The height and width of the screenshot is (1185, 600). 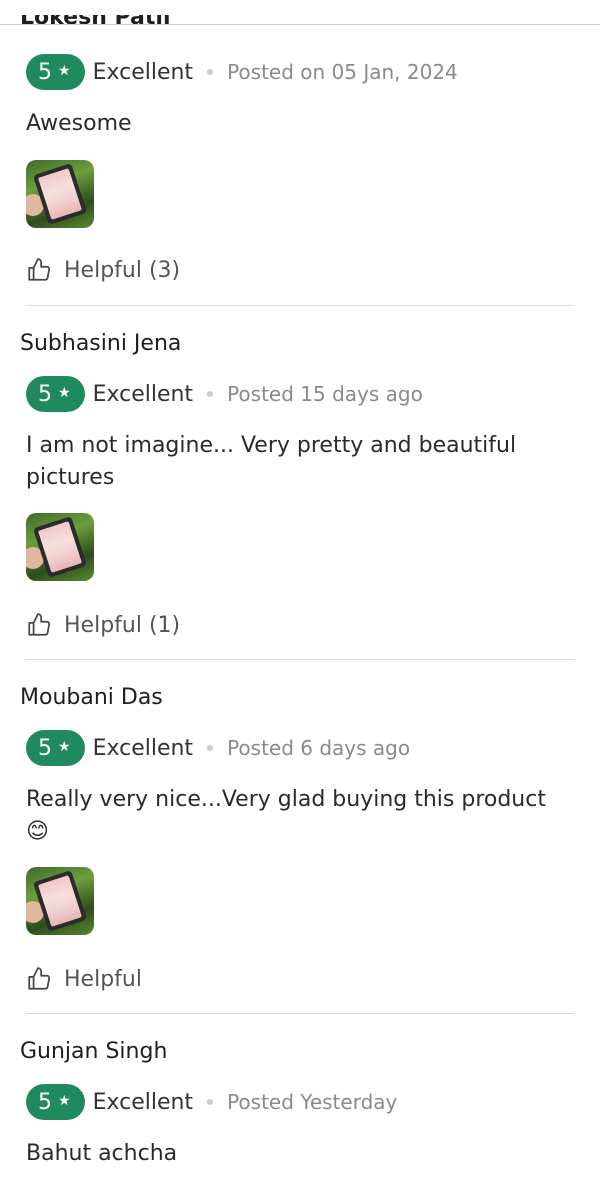 I want to click on reviewer-name: Moubani Das, so click(x=91, y=697).